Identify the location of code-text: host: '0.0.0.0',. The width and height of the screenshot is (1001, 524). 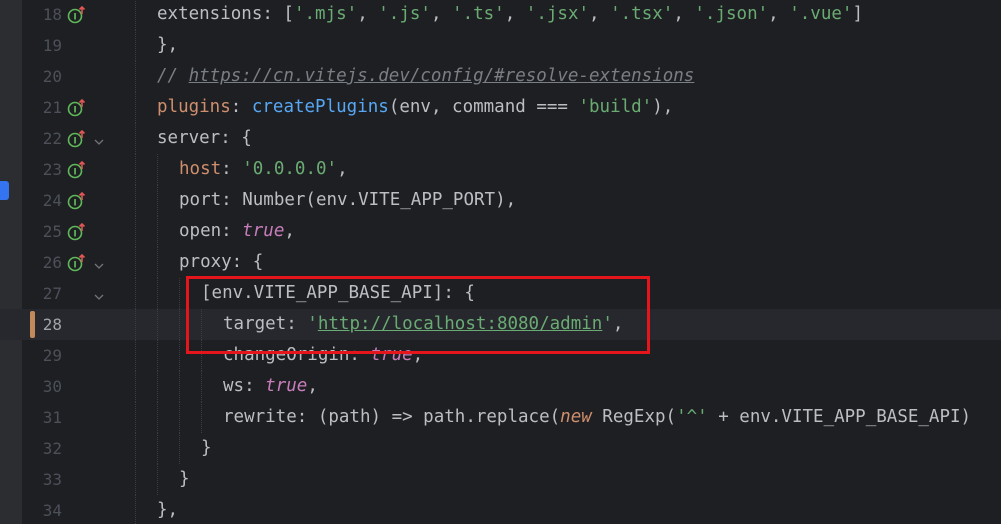
(263, 169).